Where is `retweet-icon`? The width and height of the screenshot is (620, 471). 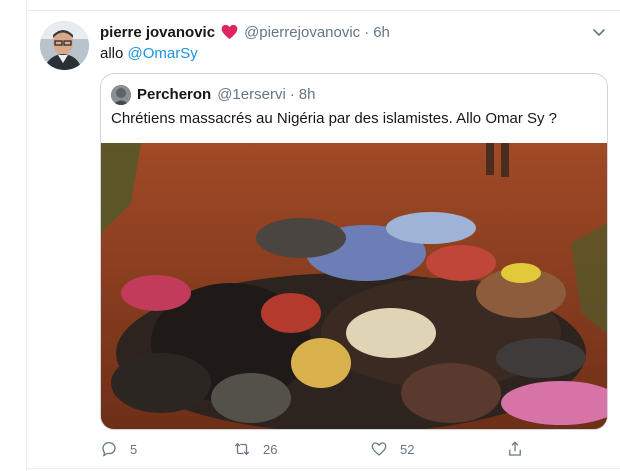 retweet-icon is located at coordinates (242, 449).